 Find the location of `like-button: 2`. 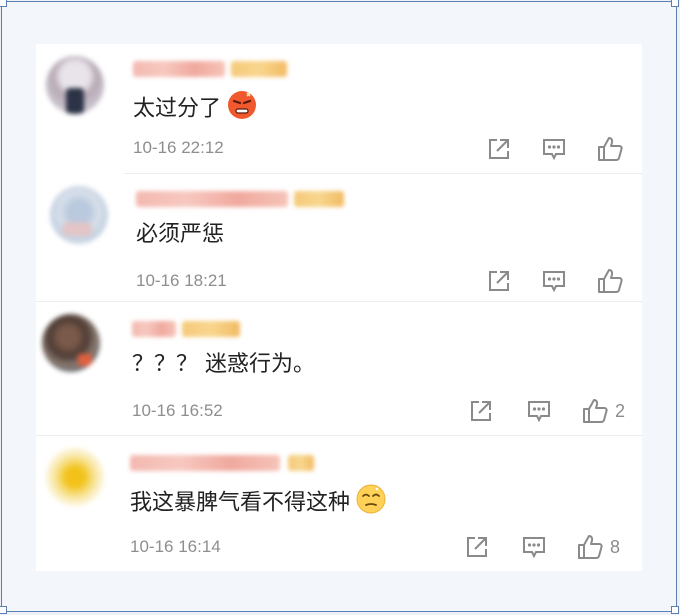

like-button: 2 is located at coordinates (603, 411).